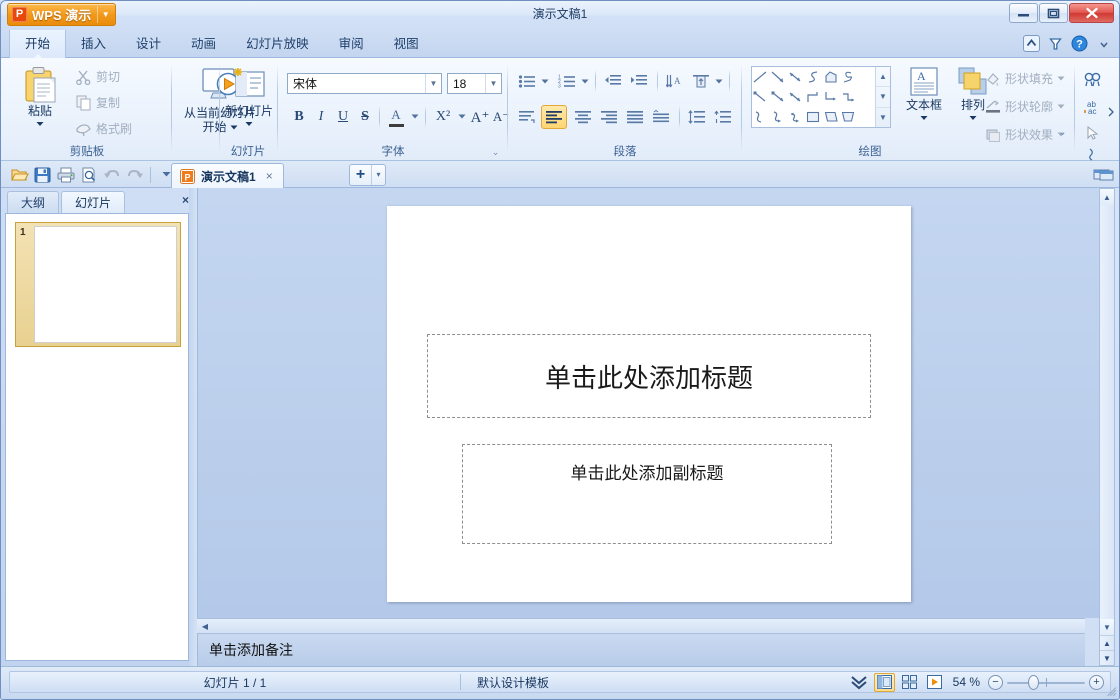 Image resolution: width=1120 pixels, height=700 pixels. What do you see at coordinates (779, 97) in the screenshot?
I see `shape-arrow-dot` at bounding box center [779, 97].